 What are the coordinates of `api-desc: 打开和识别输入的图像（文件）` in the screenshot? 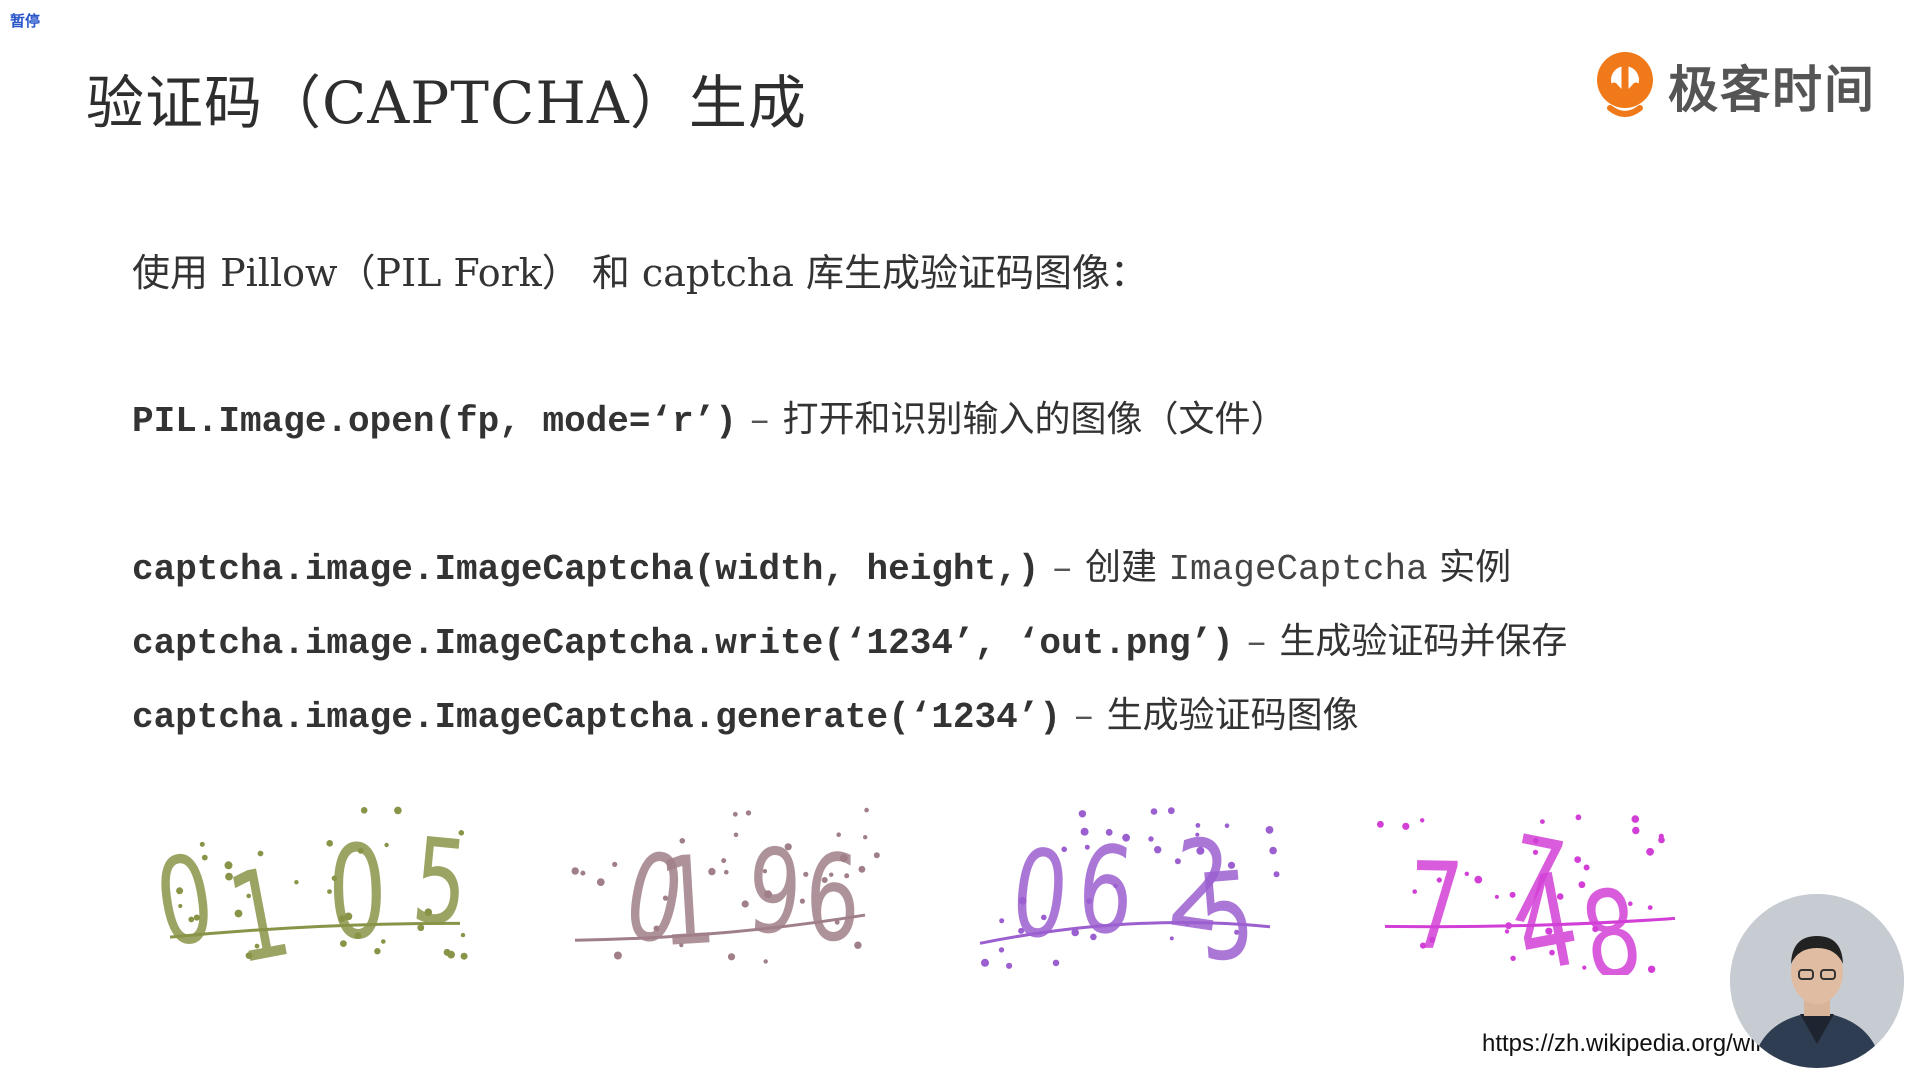 It's located at (1034, 419).